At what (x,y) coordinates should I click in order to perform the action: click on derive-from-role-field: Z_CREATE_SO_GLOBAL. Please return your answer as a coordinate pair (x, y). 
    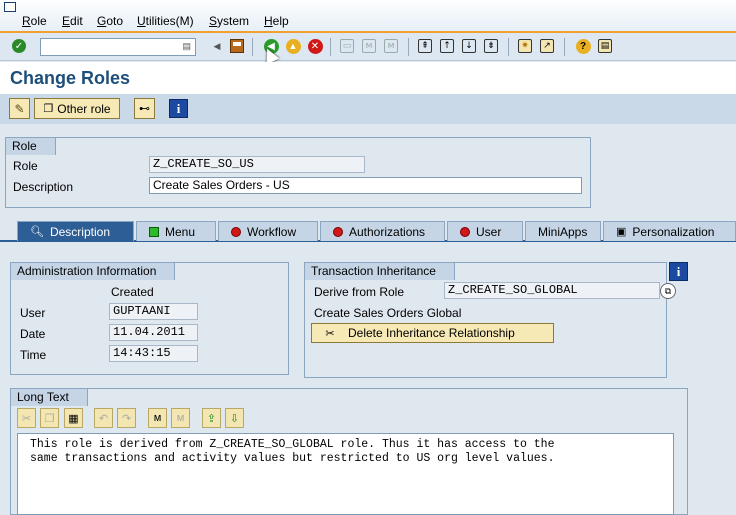
    Looking at the image, I should click on (552, 290).